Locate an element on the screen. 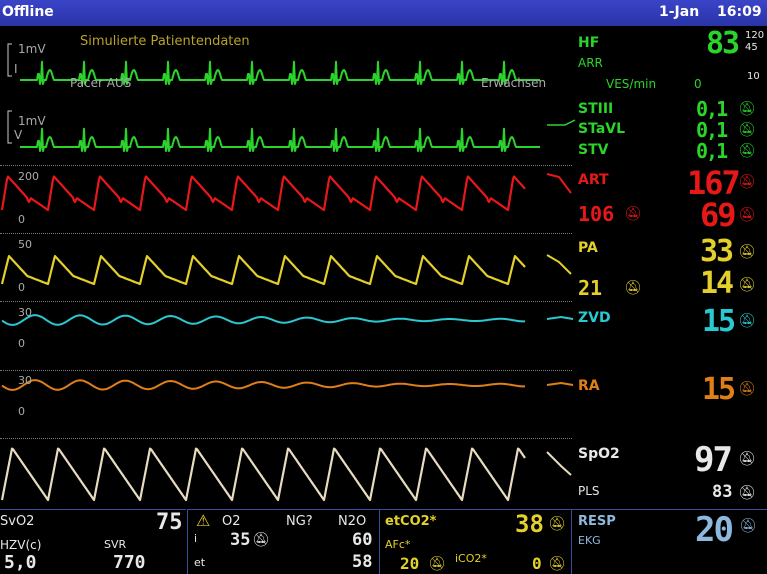  spo2-label: SpO2 is located at coordinates (599, 454).